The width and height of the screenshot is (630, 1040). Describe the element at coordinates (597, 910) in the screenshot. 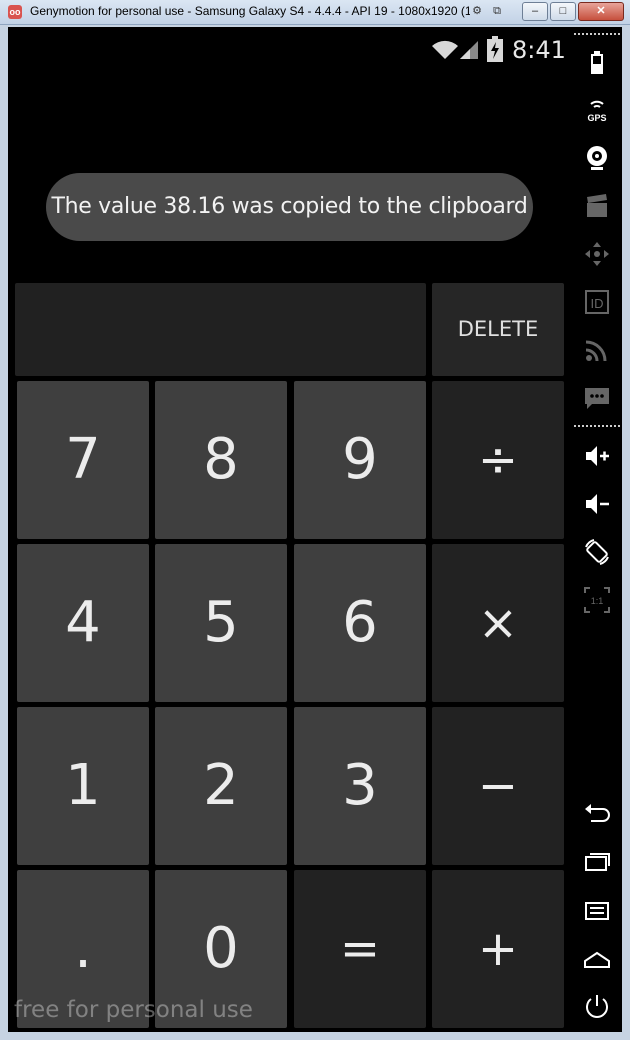

I see `menu-icon` at that location.